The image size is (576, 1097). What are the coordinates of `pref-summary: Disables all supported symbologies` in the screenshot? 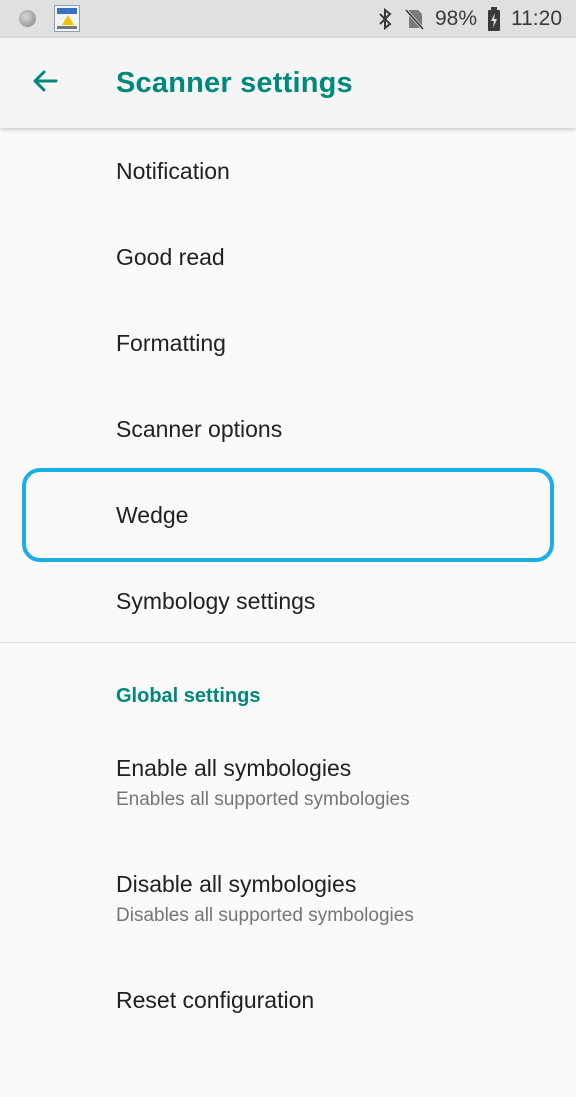 It's located at (265, 915).